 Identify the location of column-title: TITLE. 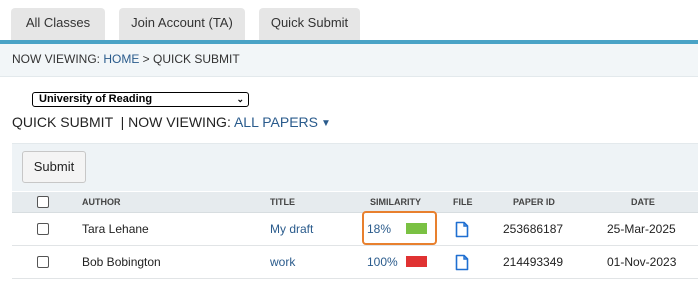
(282, 202).